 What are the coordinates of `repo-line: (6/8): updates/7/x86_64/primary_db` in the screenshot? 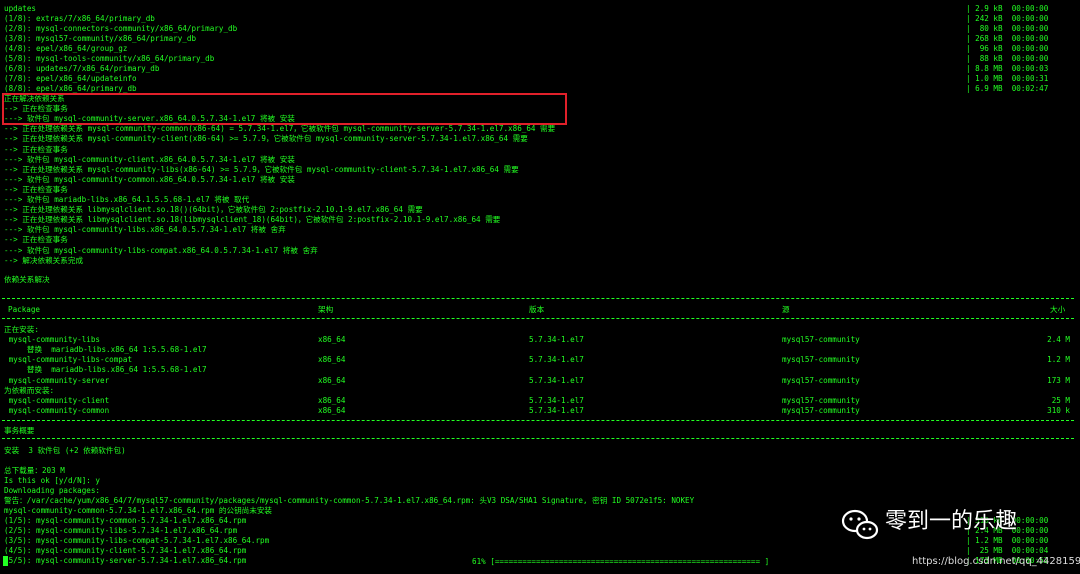 It's located at (82, 69).